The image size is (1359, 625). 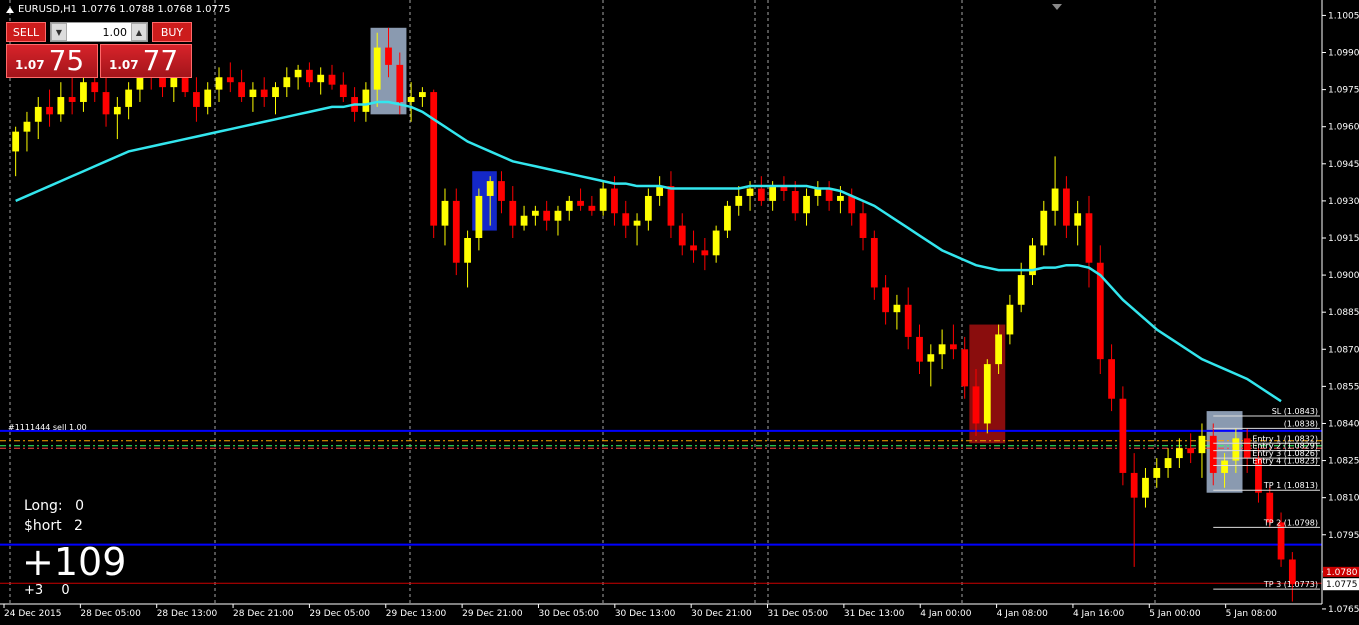 I want to click on trade-level-label: TP 3 (1.0773), so click(x=1290, y=584).